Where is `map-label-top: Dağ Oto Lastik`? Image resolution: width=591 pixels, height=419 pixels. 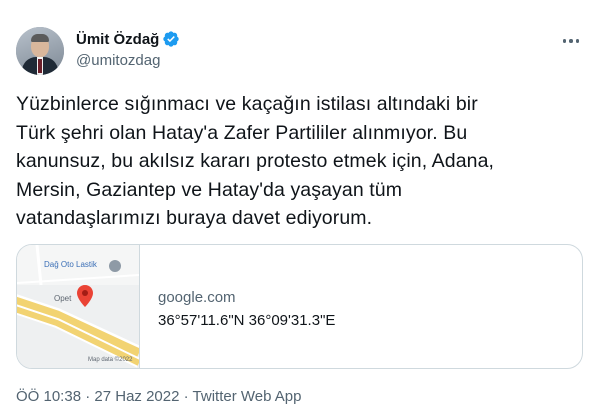
map-label-top: Dağ Oto Lastik is located at coordinates (70, 264).